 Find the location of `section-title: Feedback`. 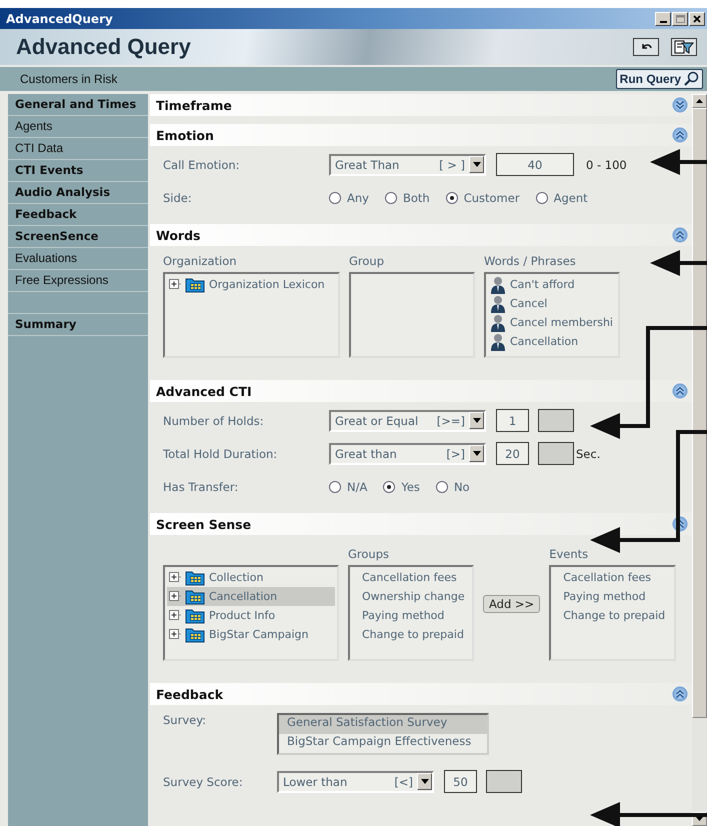

section-title: Feedback is located at coordinates (190, 694).